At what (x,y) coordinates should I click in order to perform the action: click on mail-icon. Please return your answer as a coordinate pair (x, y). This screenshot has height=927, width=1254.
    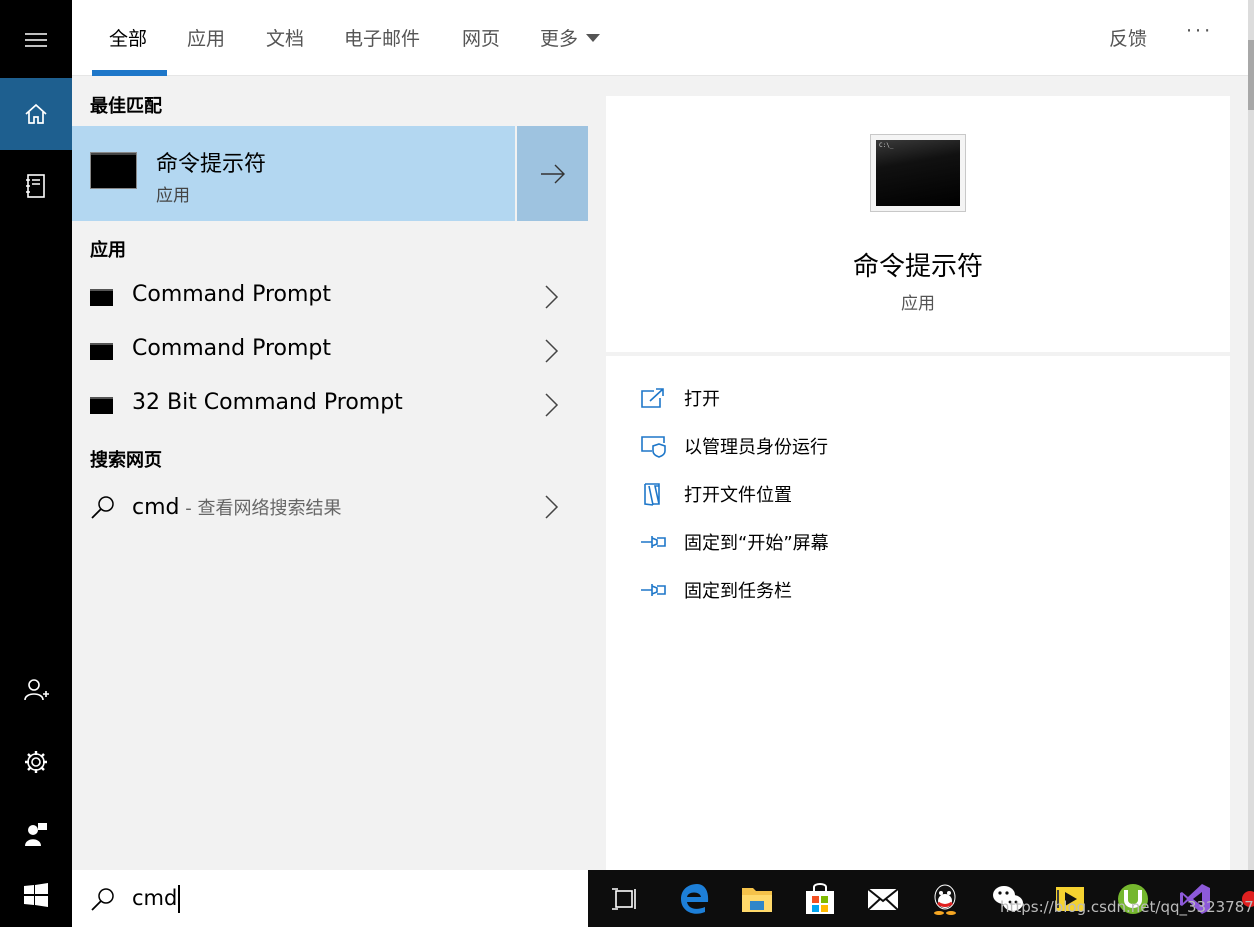
    Looking at the image, I should click on (883, 899).